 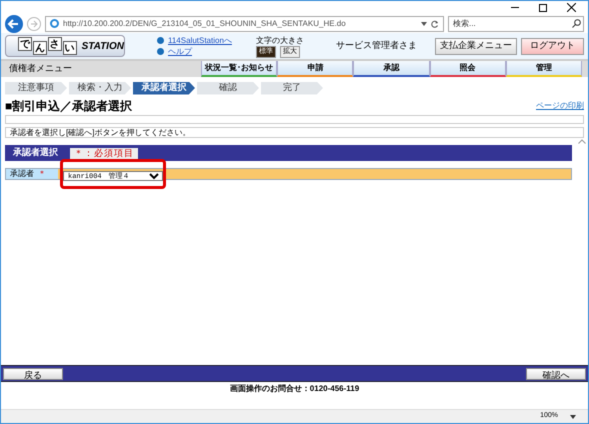 What do you see at coordinates (556, 374) in the screenshot?
I see `next-button: 確認へ` at bounding box center [556, 374].